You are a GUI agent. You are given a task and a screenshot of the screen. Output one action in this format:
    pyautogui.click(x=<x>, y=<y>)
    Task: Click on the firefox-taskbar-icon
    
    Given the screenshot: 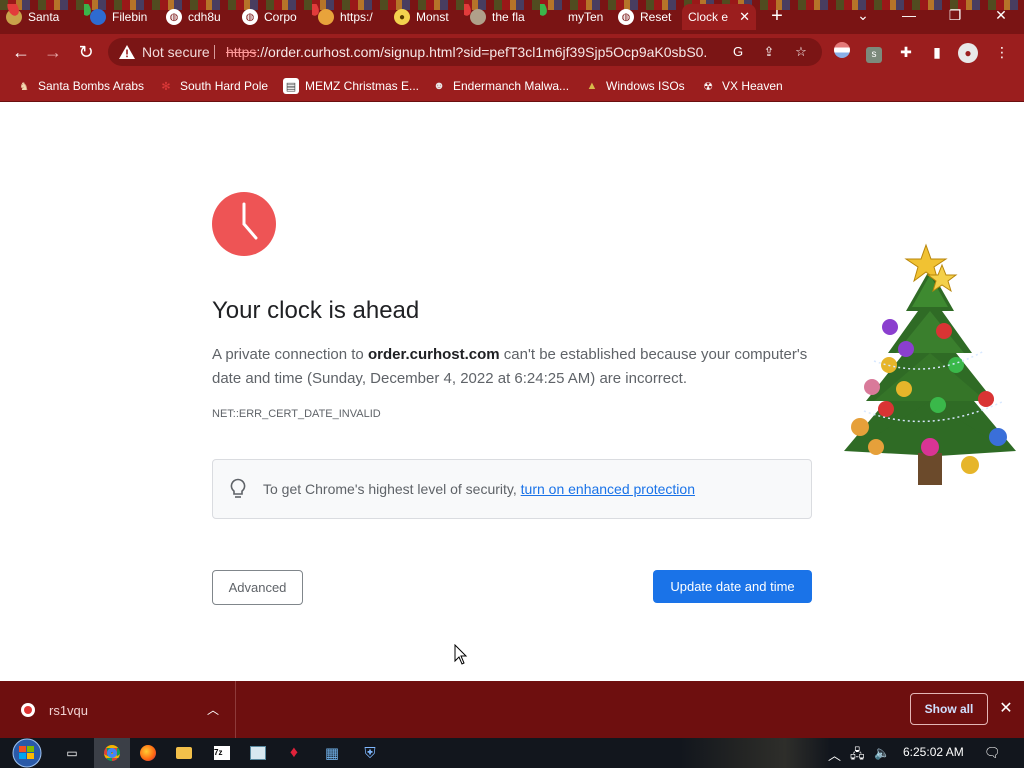 What is the action you would take?
    pyautogui.click(x=148, y=753)
    